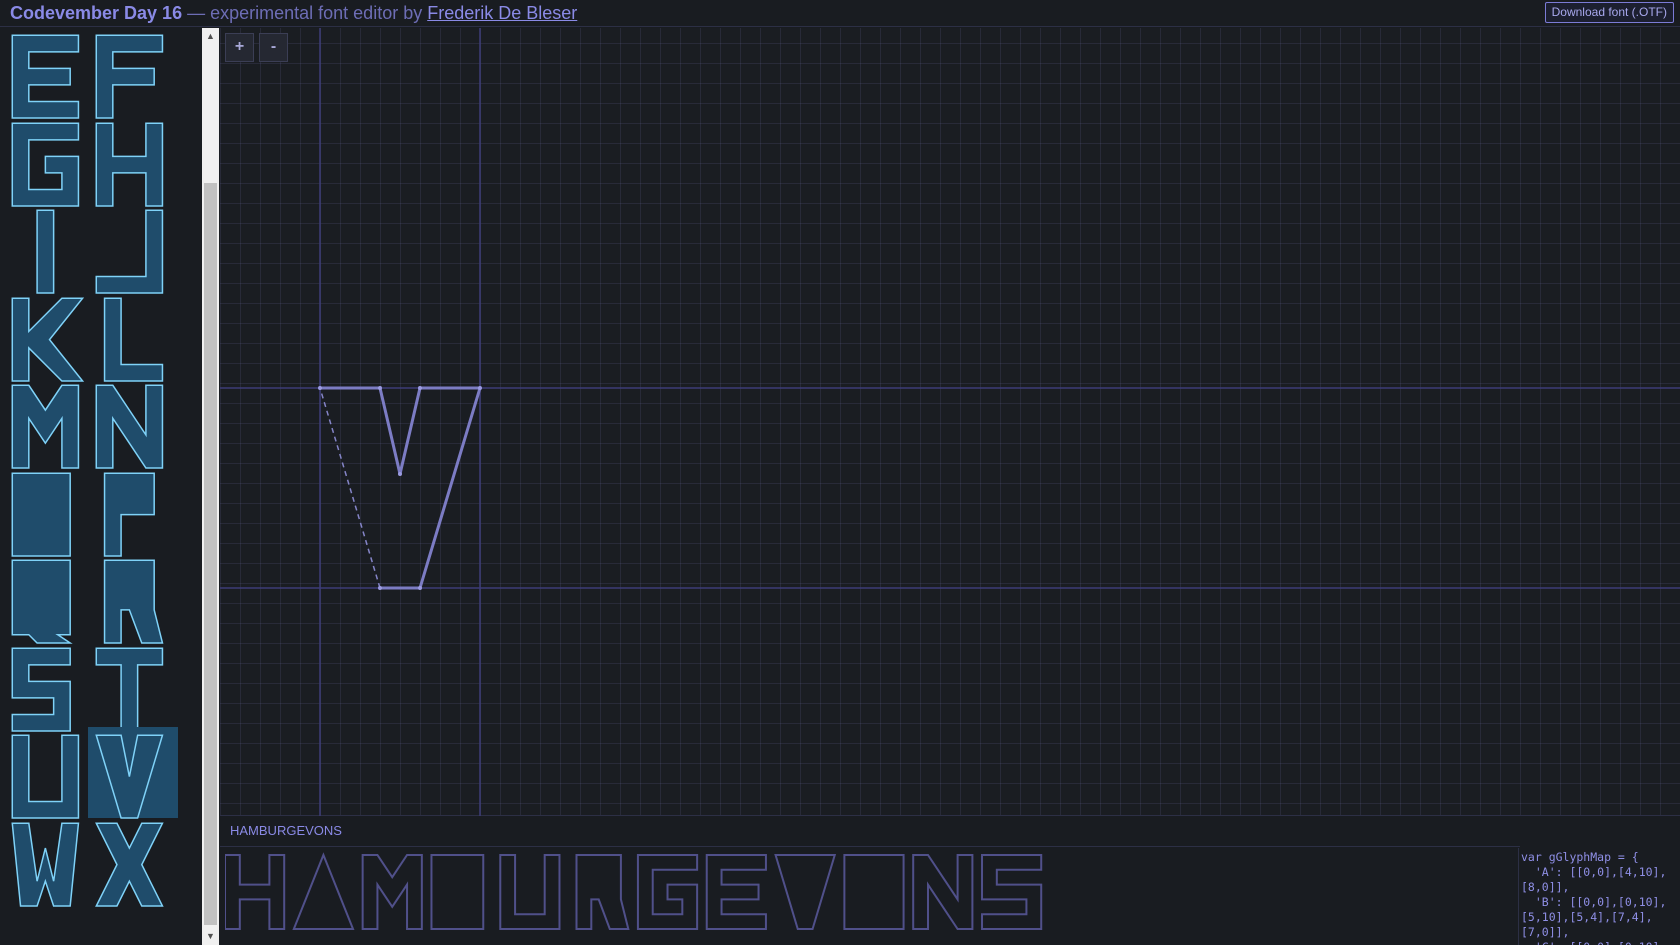 This screenshot has width=1680, height=945. Describe the element at coordinates (96, 13) in the screenshot. I see `title-day: Codevember Day 16` at that location.